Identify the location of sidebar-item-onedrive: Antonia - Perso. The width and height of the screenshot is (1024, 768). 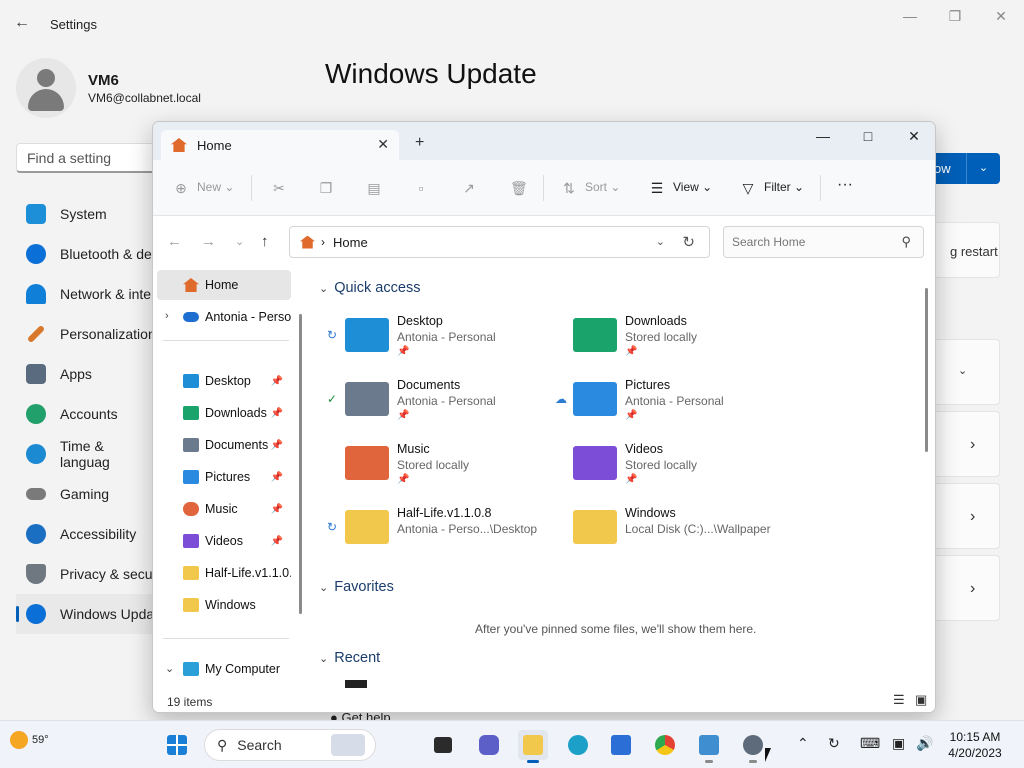
(224, 317).